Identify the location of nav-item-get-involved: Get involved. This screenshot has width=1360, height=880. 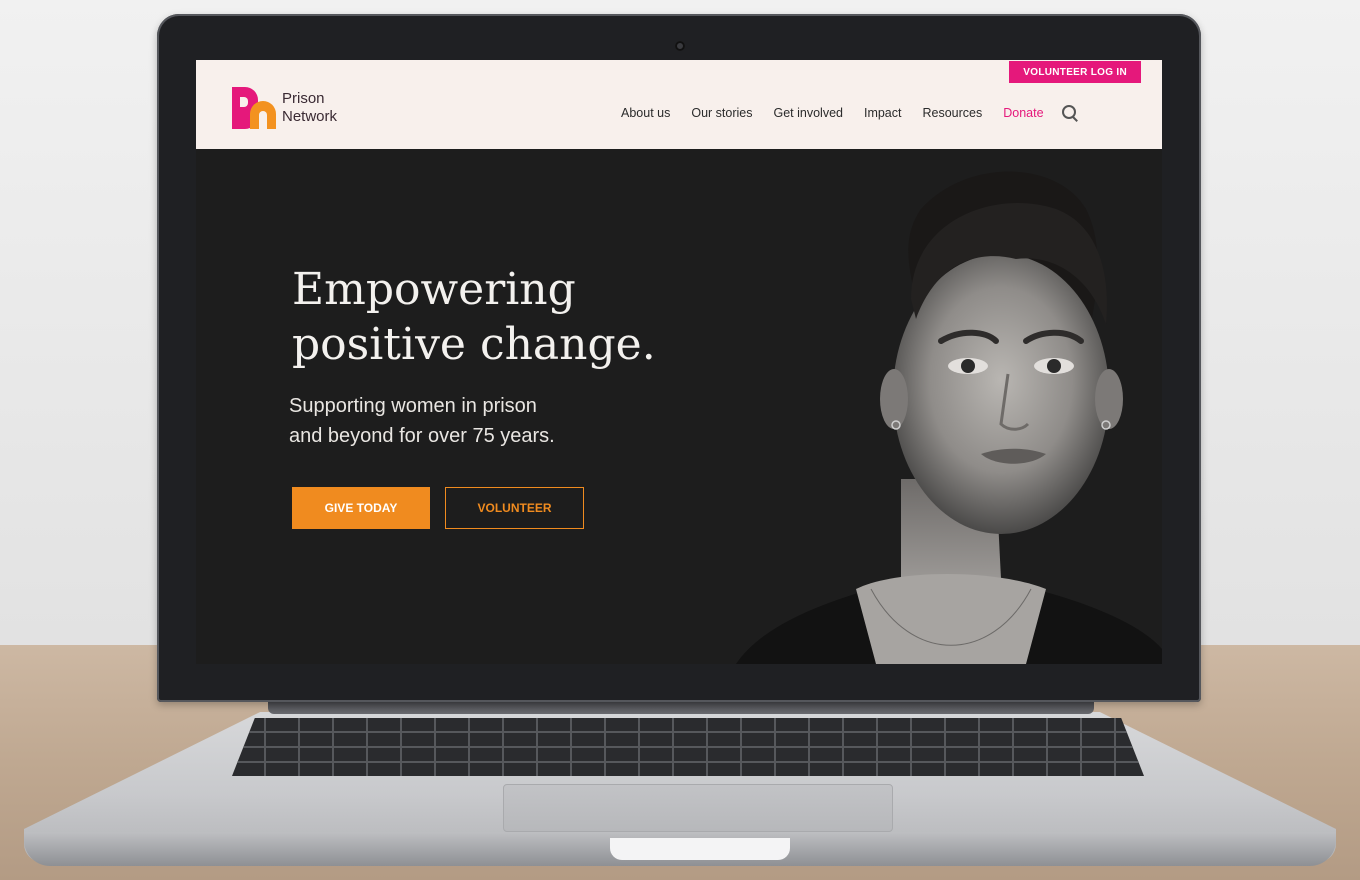
(807, 113).